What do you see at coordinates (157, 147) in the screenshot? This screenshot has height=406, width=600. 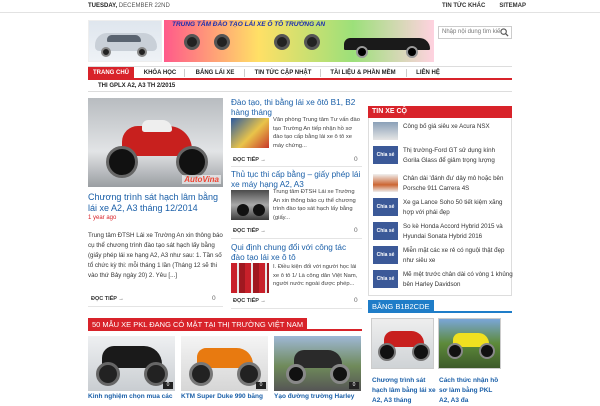 I see `motorcycle-image` at bounding box center [157, 147].